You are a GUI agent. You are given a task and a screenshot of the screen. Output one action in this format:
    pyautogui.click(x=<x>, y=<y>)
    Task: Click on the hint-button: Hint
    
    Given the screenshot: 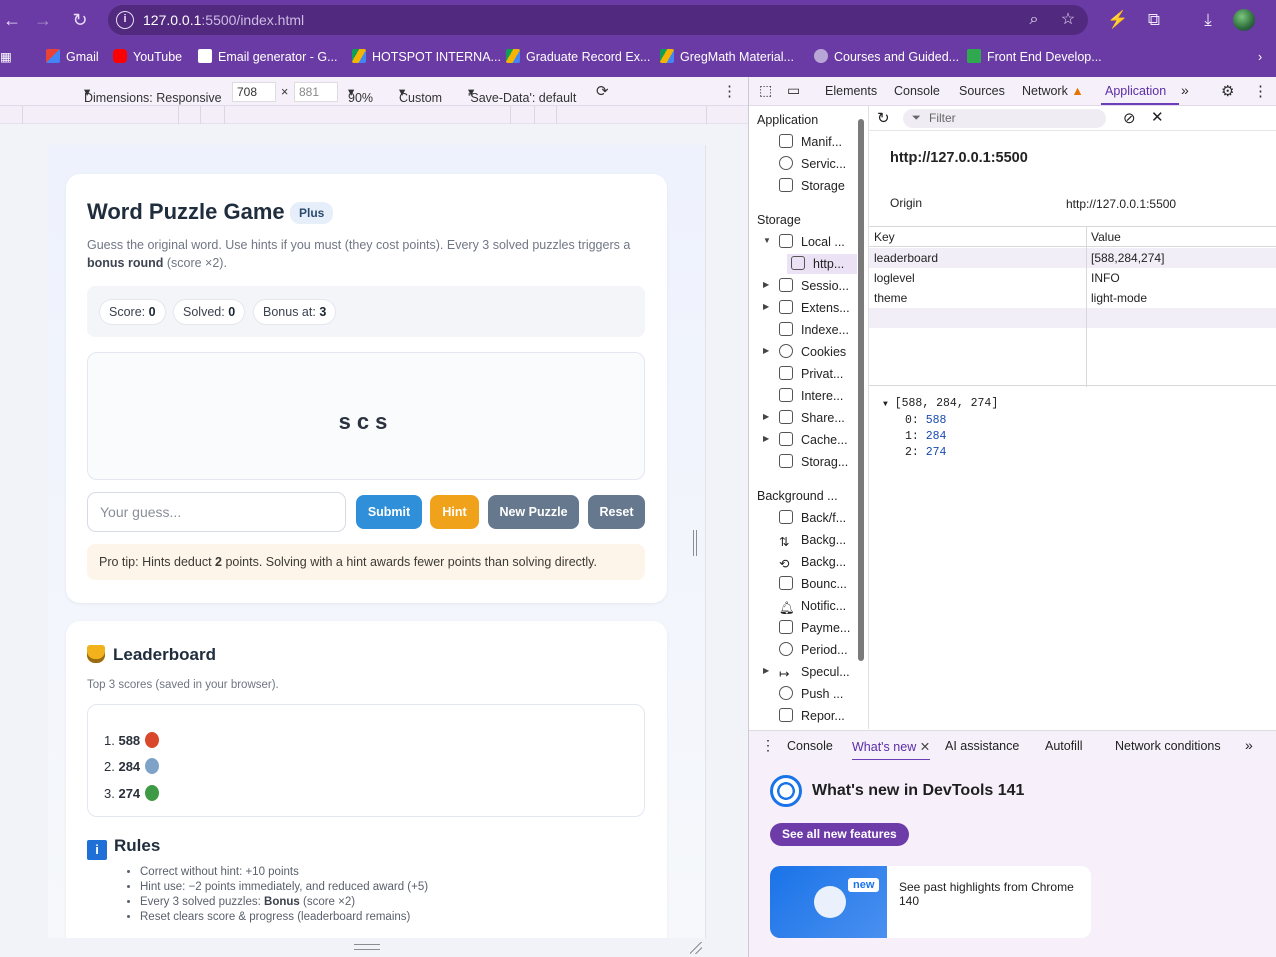 What is the action you would take?
    pyautogui.click(x=454, y=512)
    